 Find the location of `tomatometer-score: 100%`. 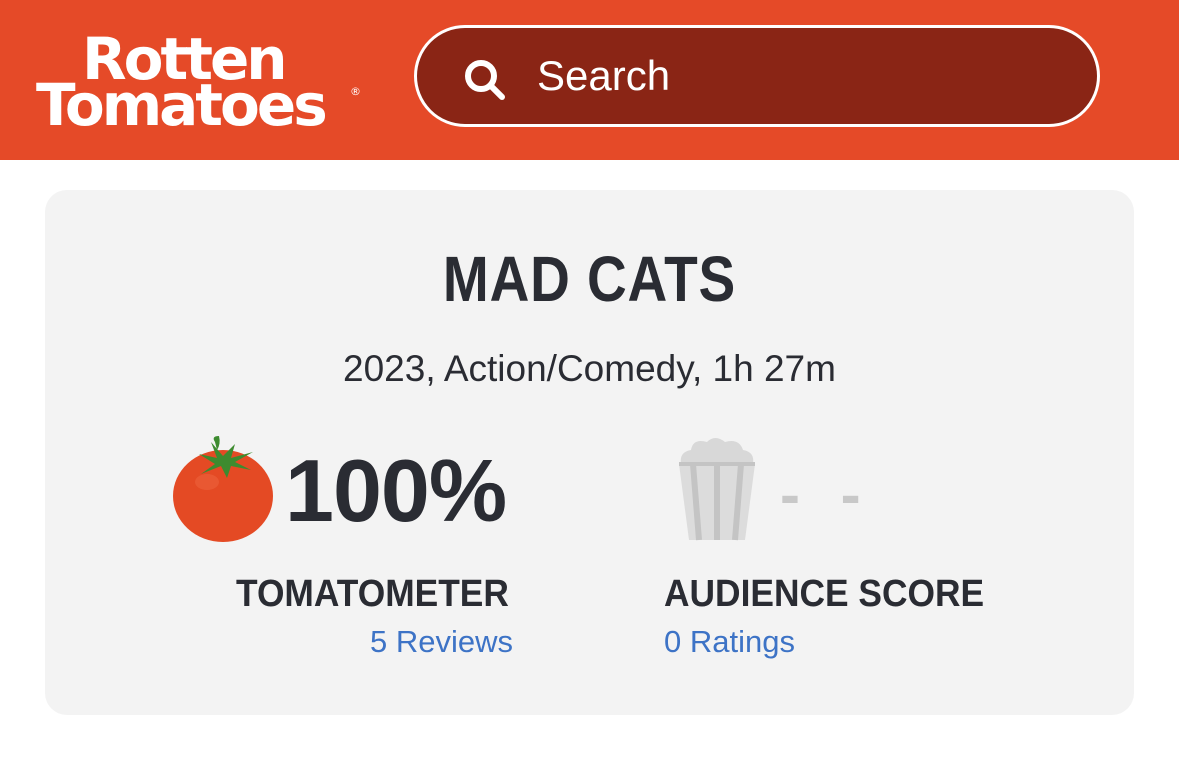

tomatometer-score: 100% is located at coordinates (396, 490).